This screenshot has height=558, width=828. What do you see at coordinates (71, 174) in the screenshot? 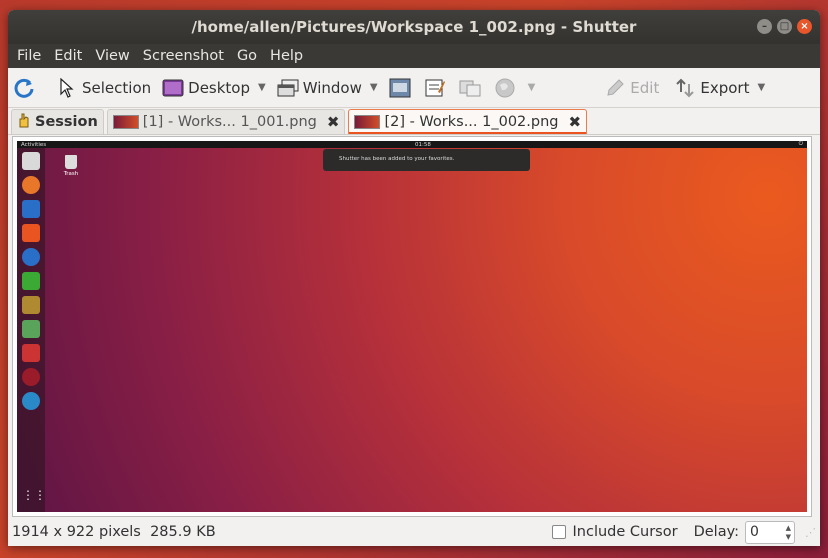
I see `trash-label: Trash` at bounding box center [71, 174].